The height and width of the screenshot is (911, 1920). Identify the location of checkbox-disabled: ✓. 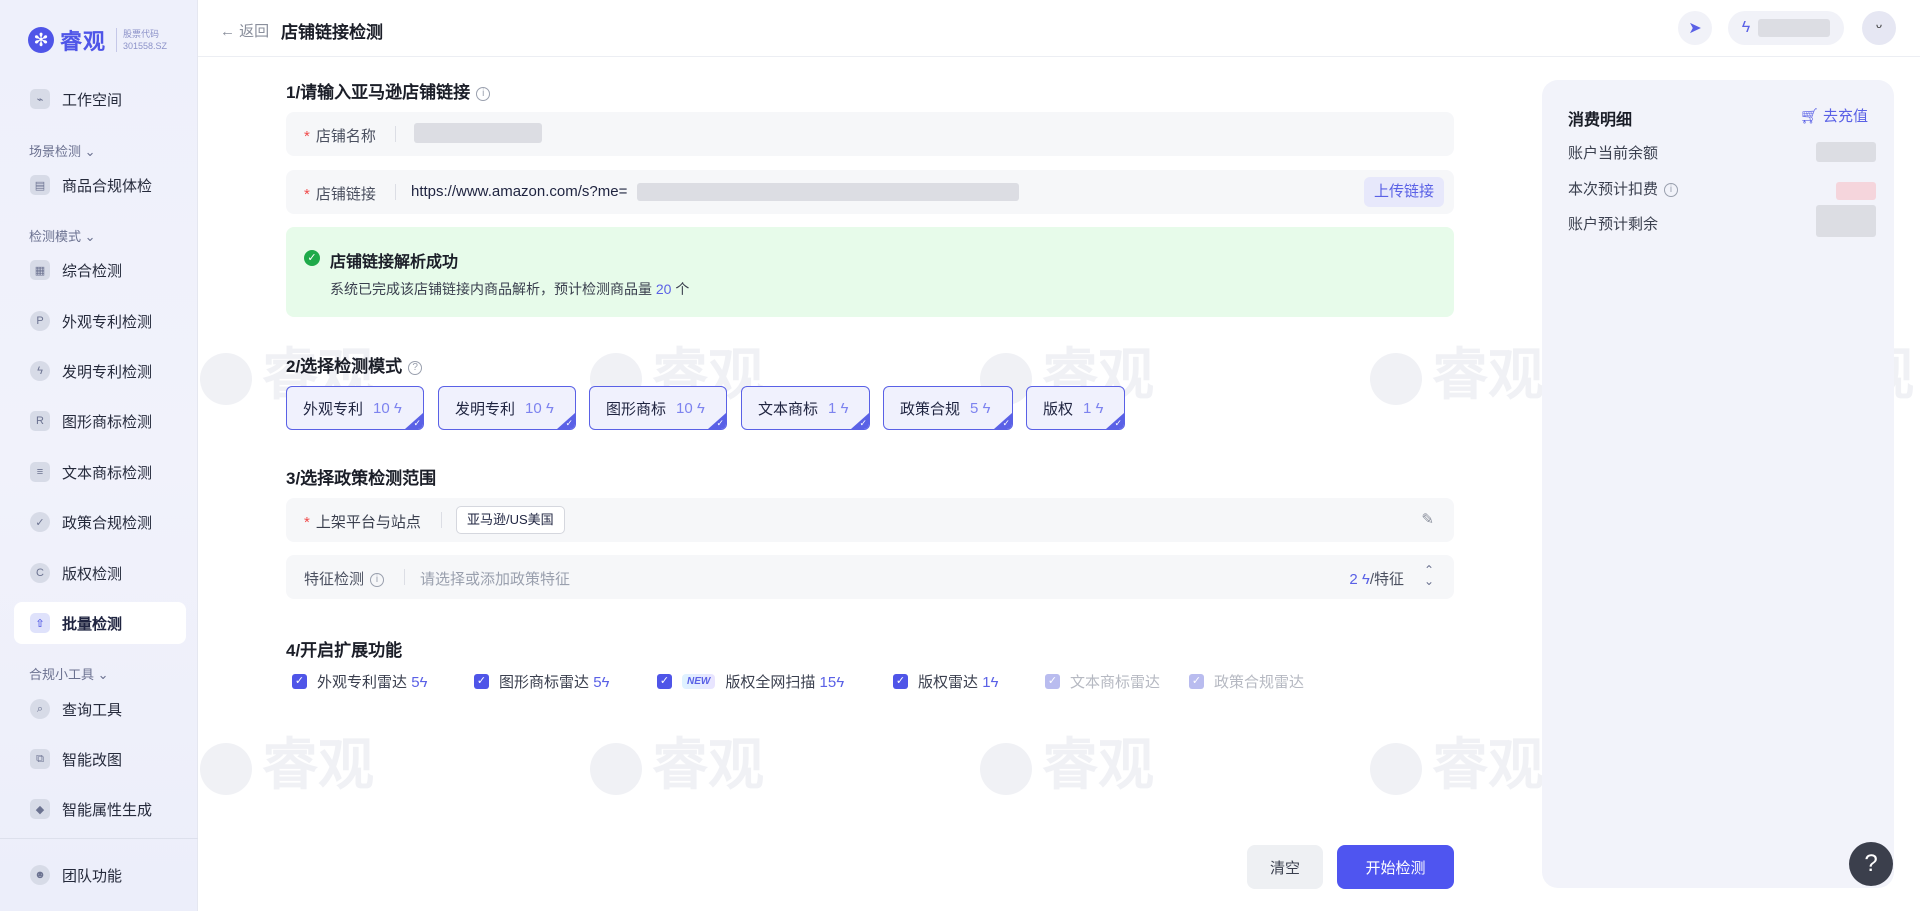
(1196, 681).